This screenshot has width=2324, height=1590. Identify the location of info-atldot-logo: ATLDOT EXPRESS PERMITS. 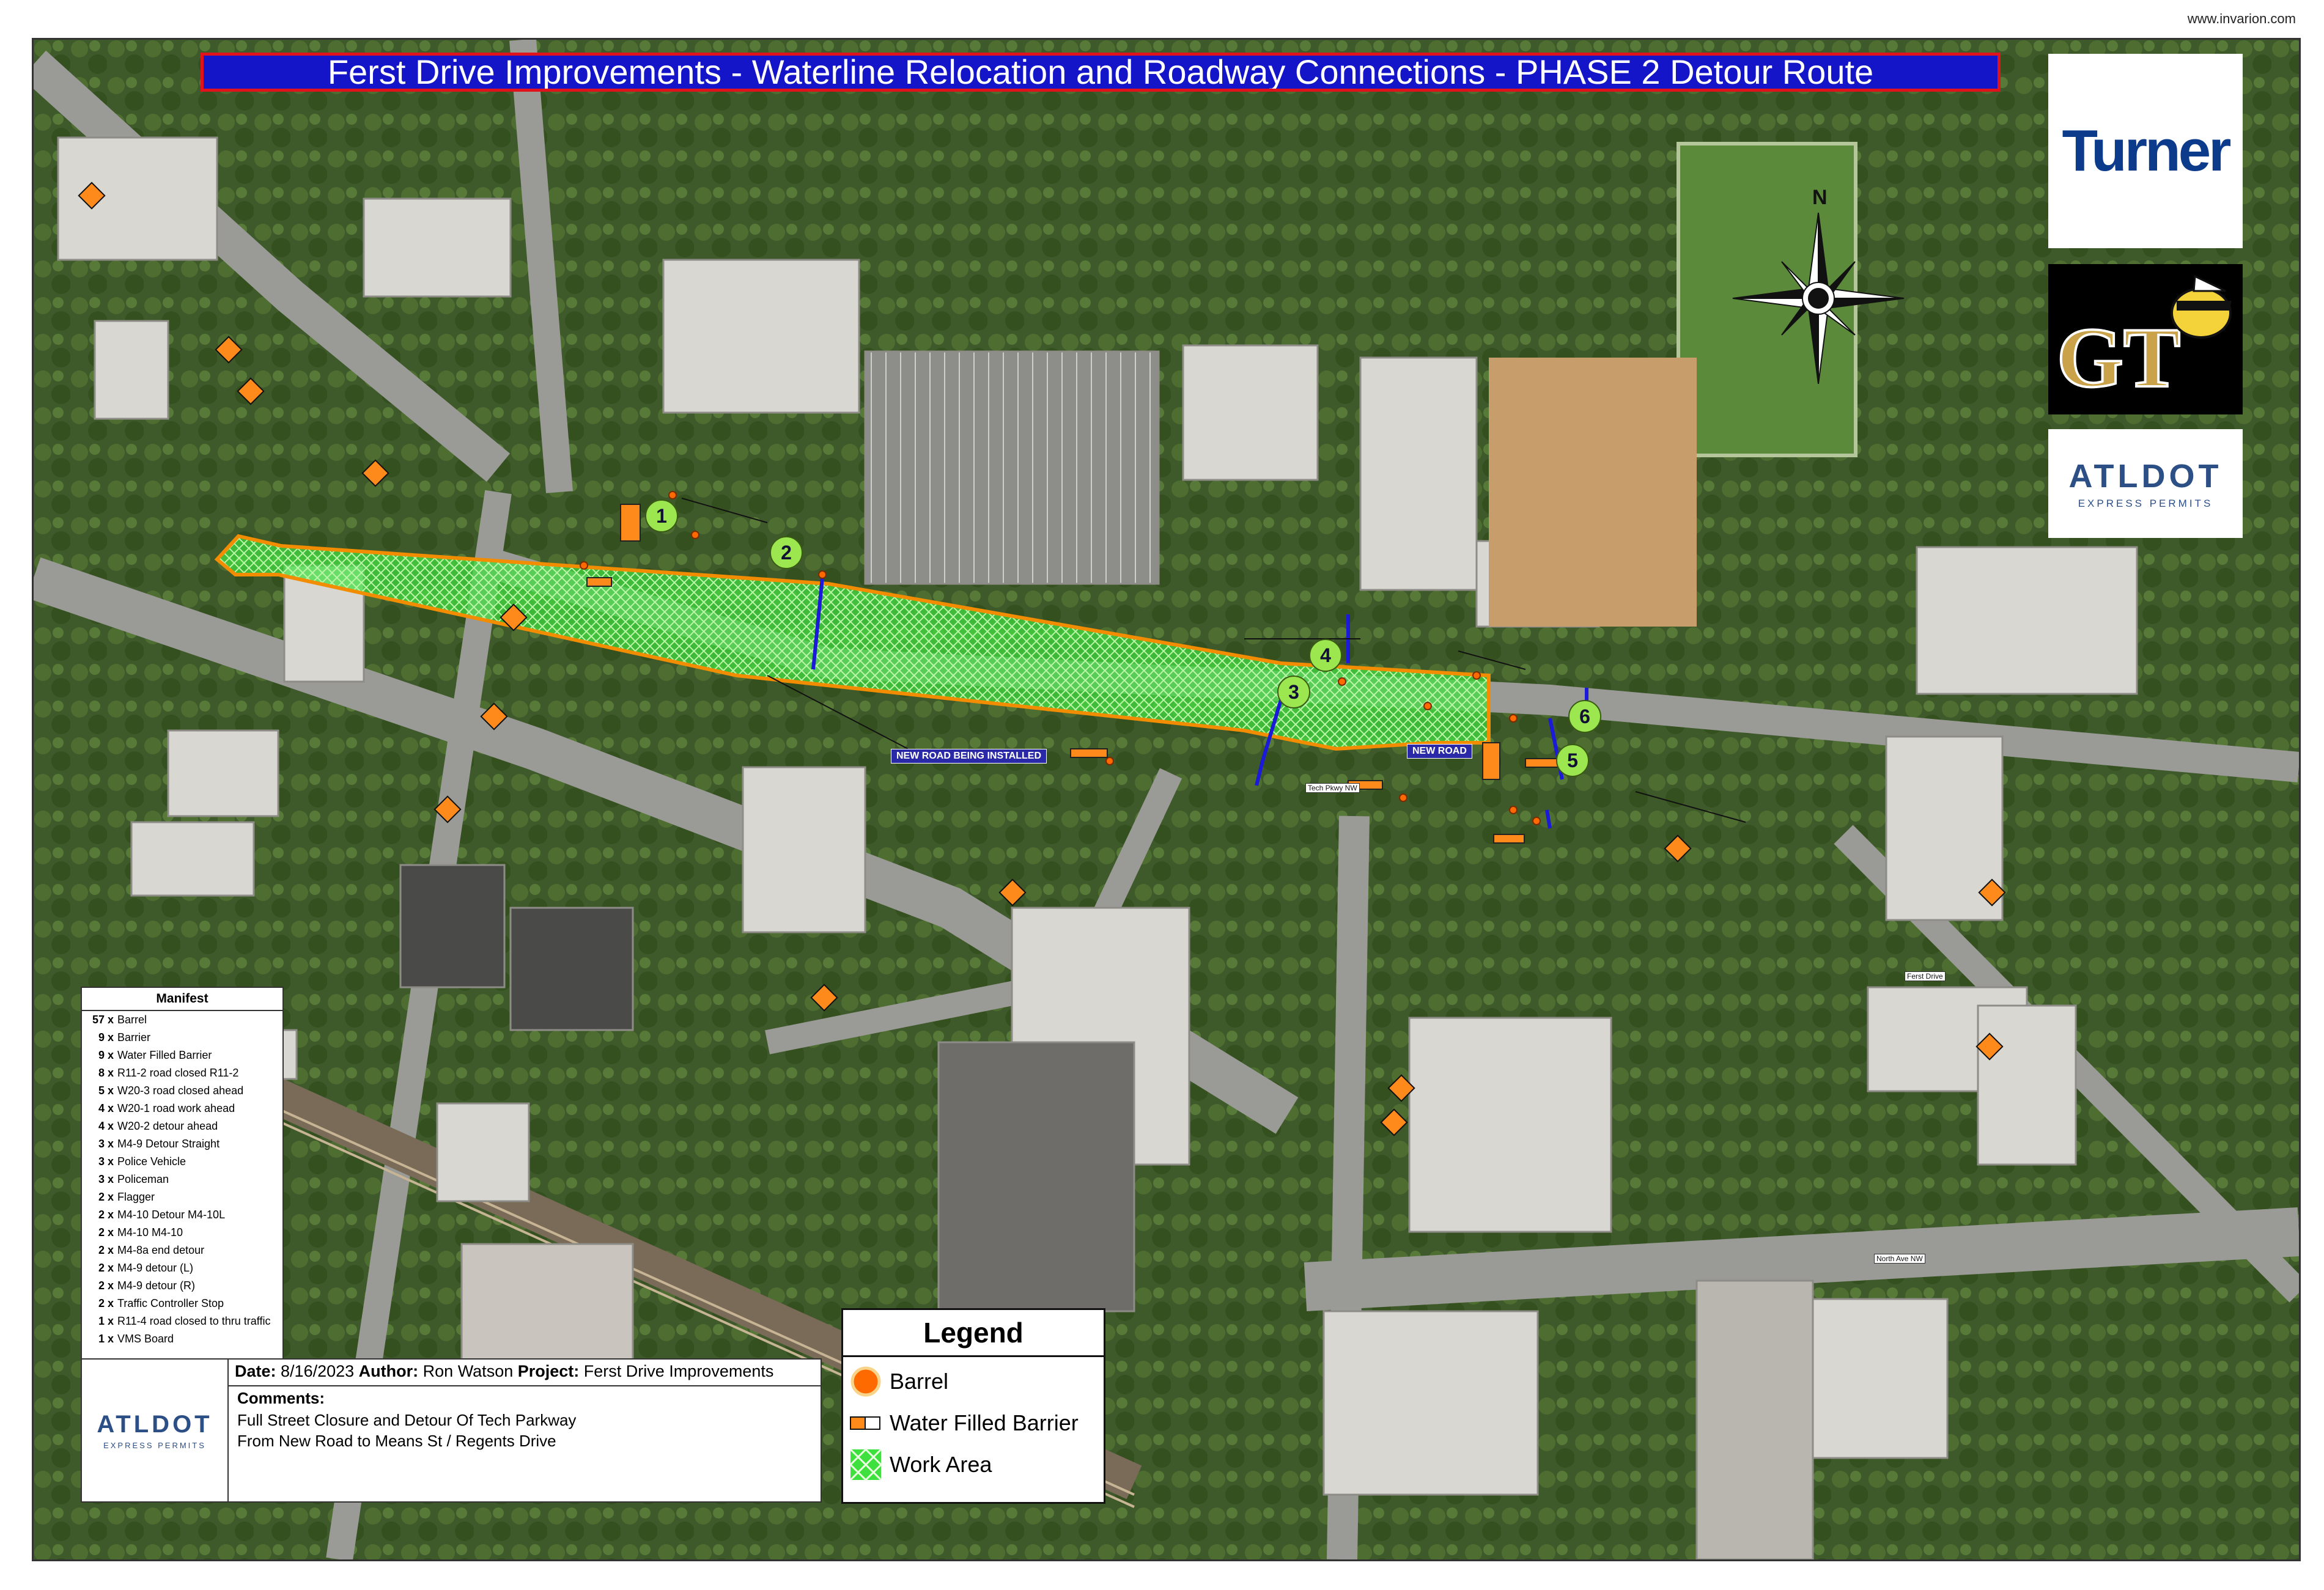
(155, 1430).